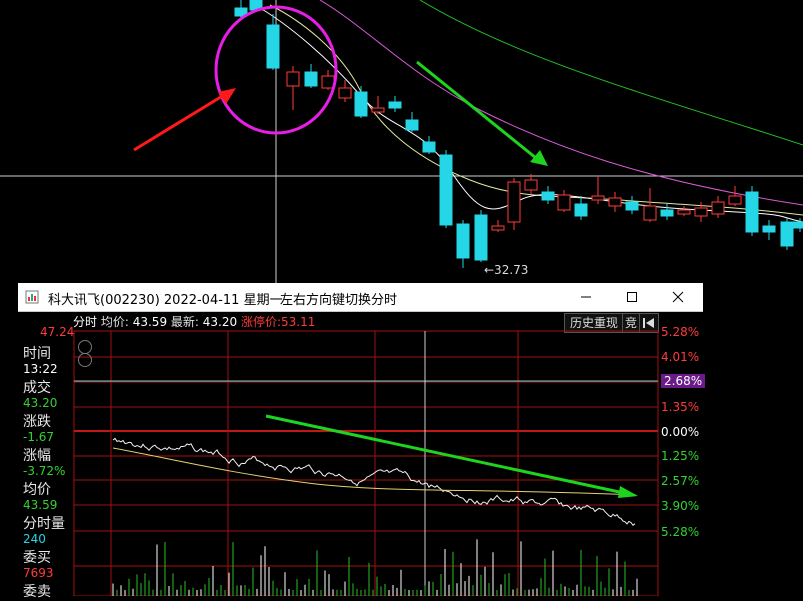  Describe the element at coordinates (227, 96) in the screenshot. I see `red-arrow-head` at that location.